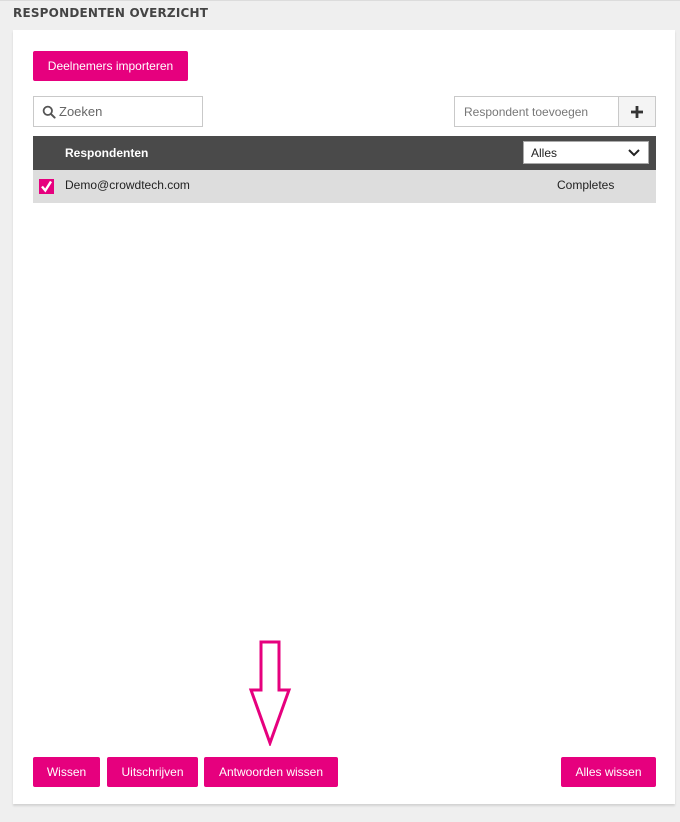 The image size is (680, 822). I want to click on column-header-respondents: Respondenten, so click(107, 153).